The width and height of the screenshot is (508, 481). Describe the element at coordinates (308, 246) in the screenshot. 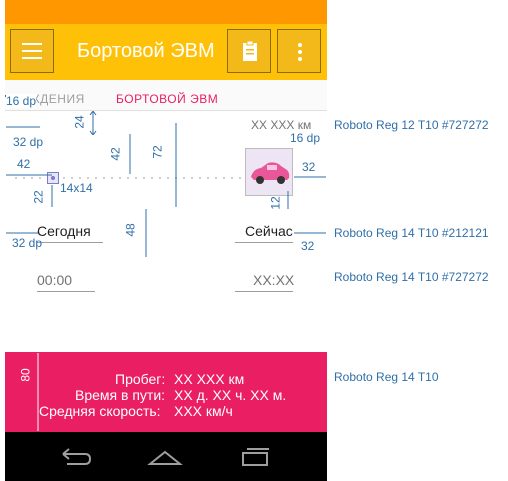

I see `dim-32-right-bottom: 32` at that location.